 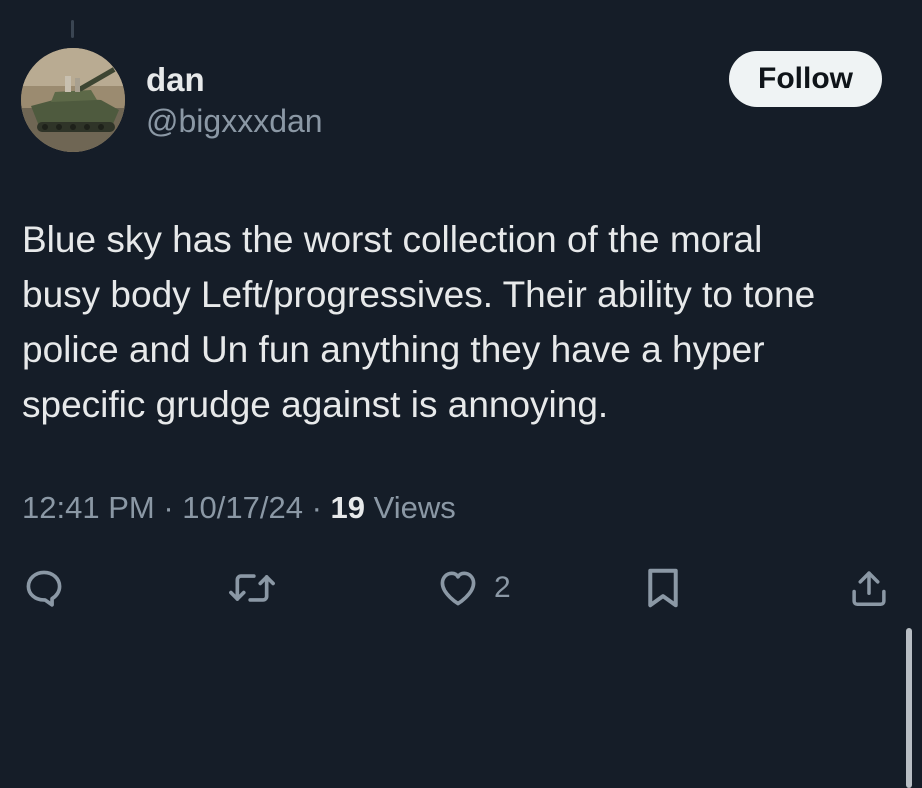 I want to click on retweet-icon, so click(x=252, y=588).